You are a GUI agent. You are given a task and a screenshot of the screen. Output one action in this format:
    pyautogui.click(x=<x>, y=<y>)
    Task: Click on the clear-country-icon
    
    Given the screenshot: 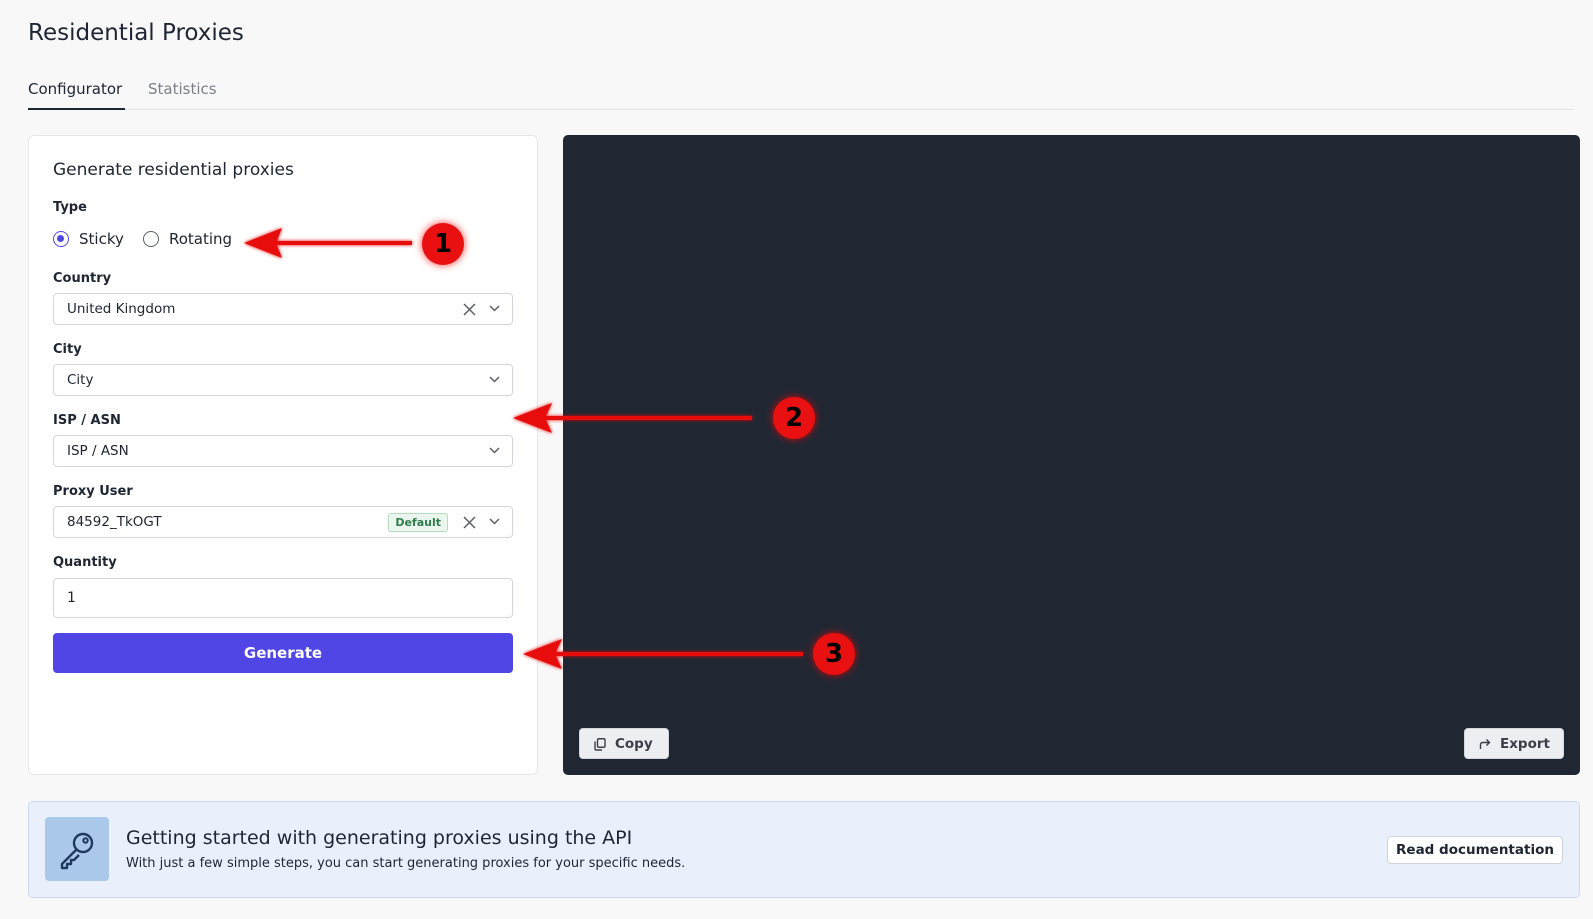 What is the action you would take?
    pyautogui.click(x=469, y=309)
    